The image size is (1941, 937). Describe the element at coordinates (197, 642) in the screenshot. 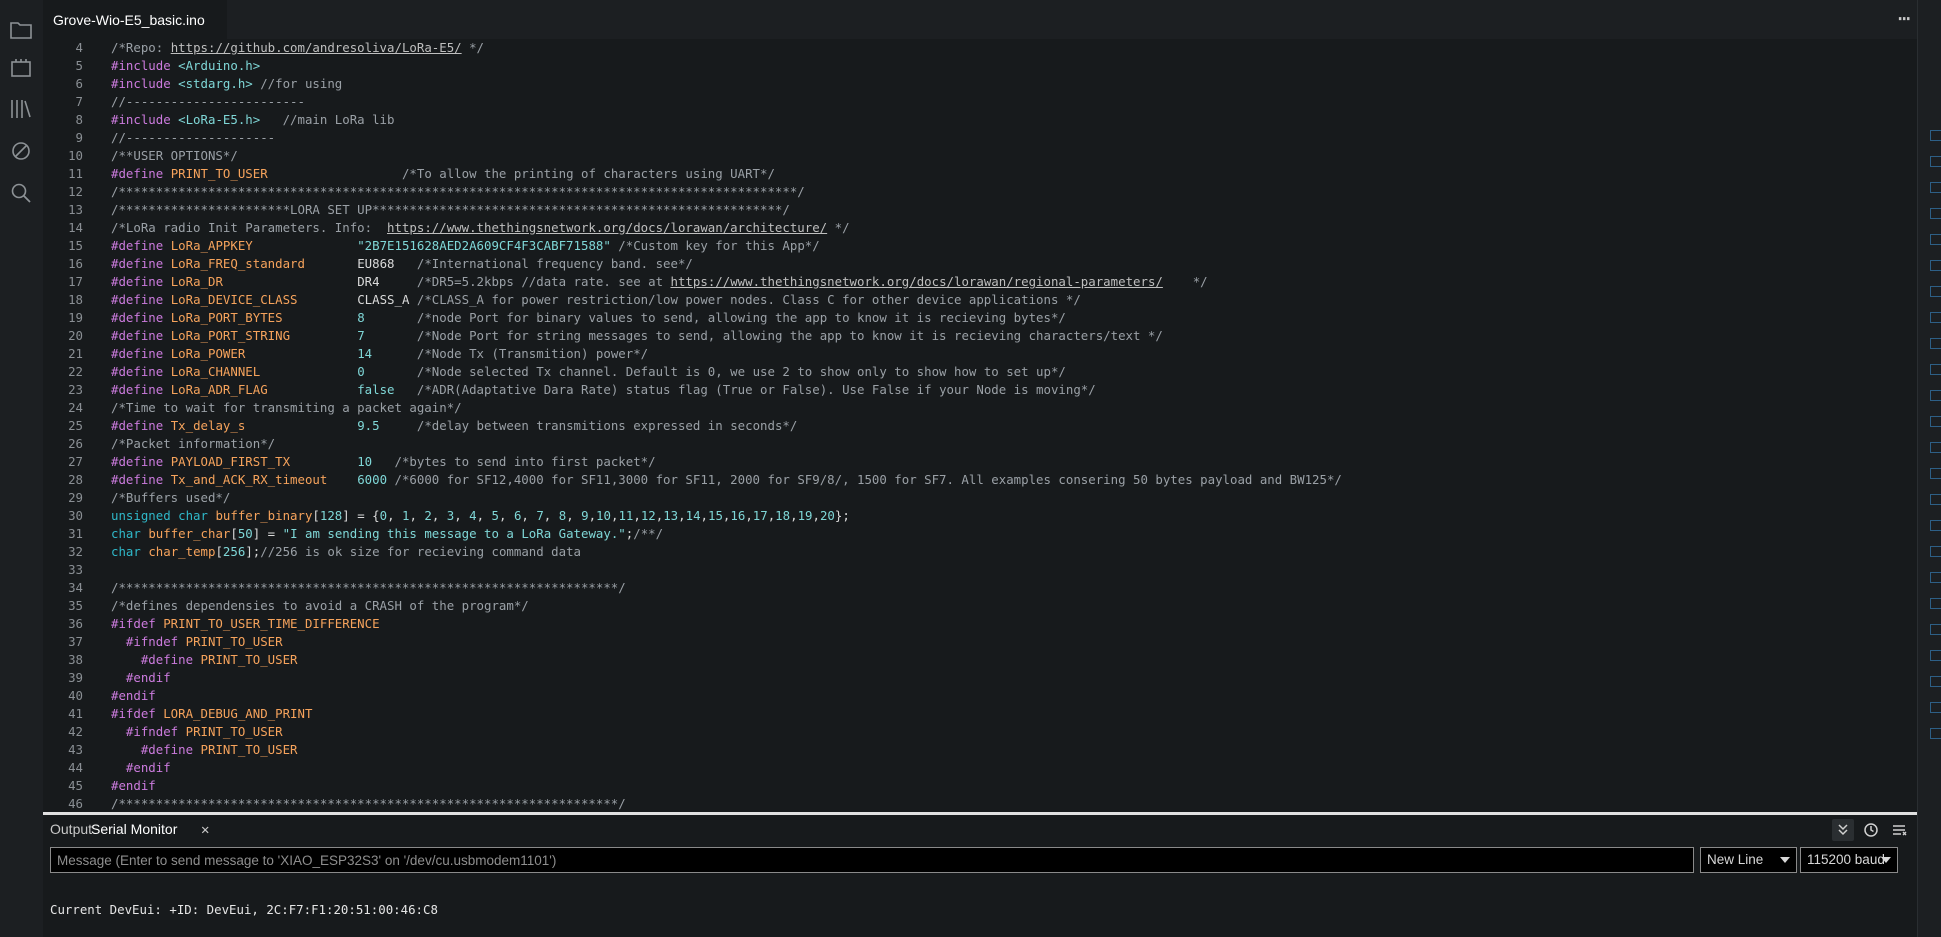

I see `code-text: #ifndef PRINT_TO_USER` at that location.